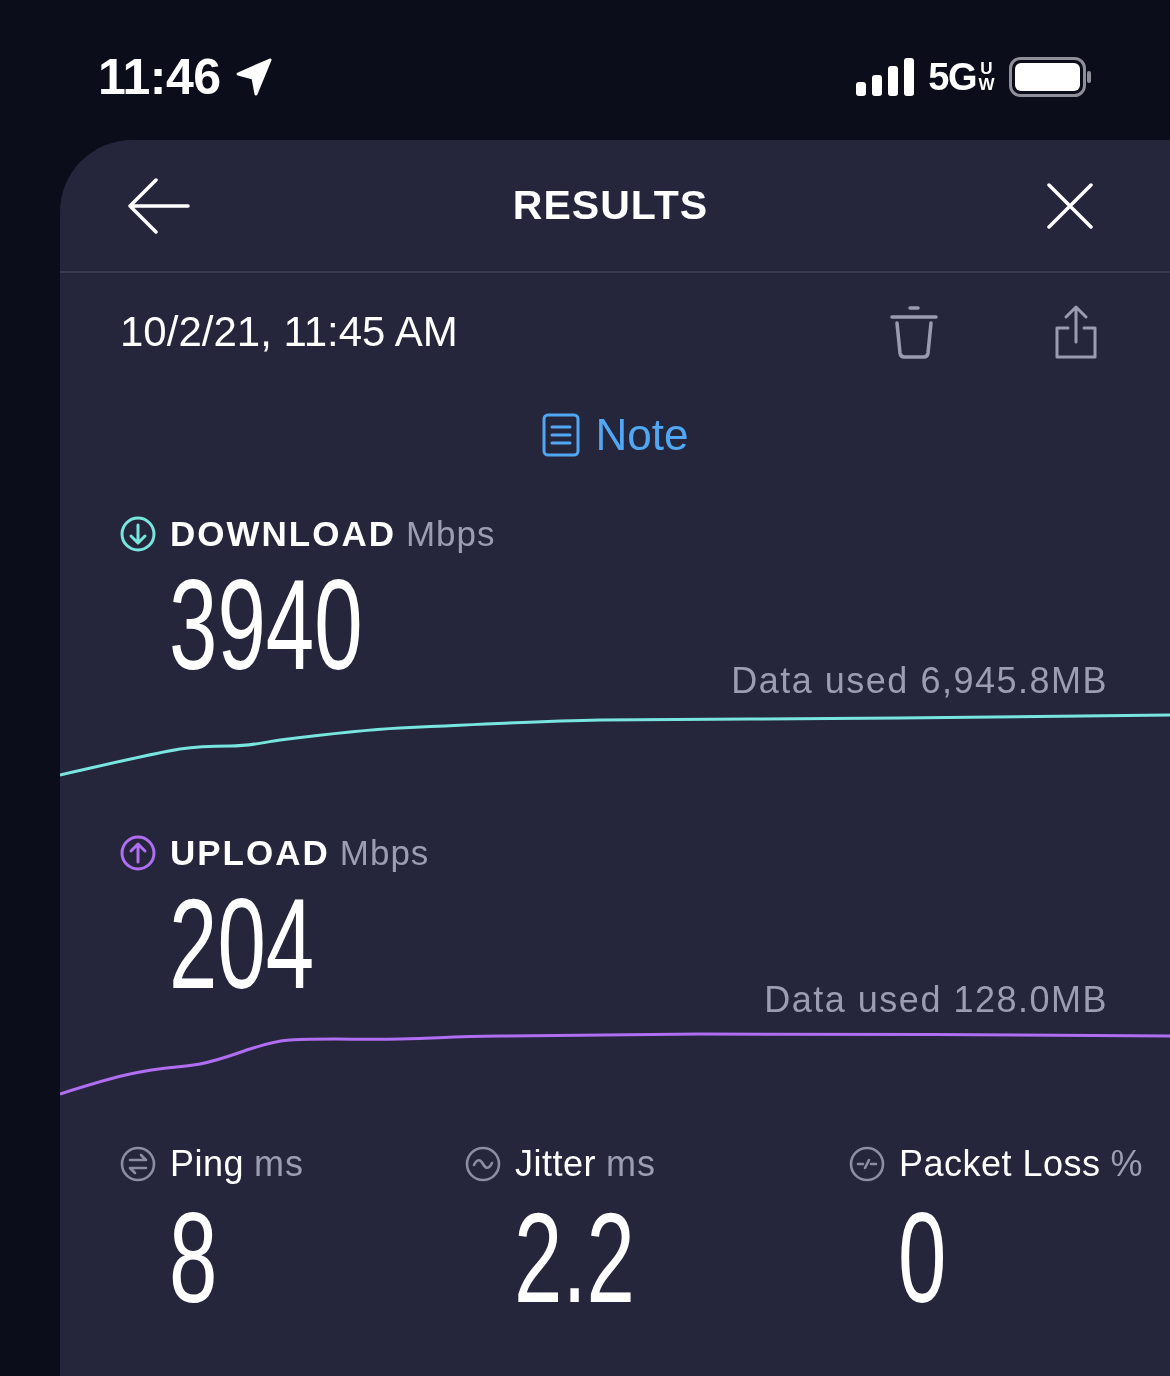 This screenshot has height=1376, width=1170. I want to click on delete-button, so click(914, 332).